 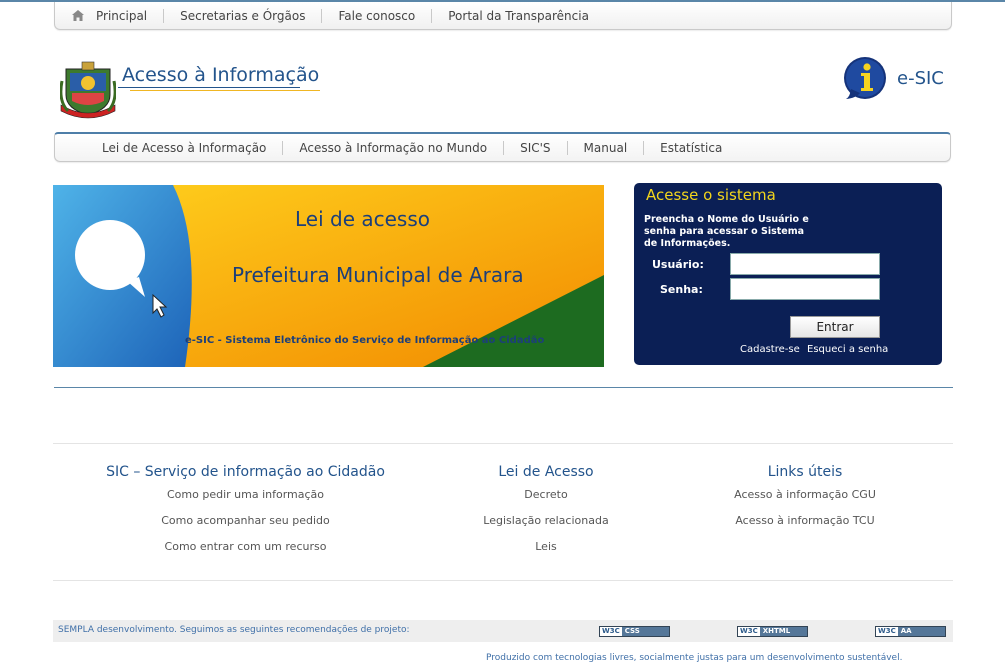 I want to click on w3c-aa-badge: W3C AA, so click(x=910, y=631).